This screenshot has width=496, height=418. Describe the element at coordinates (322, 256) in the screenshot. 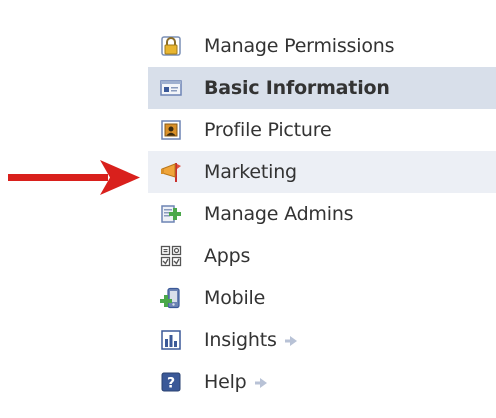

I see `sidebar-item-apps: Apps` at that location.